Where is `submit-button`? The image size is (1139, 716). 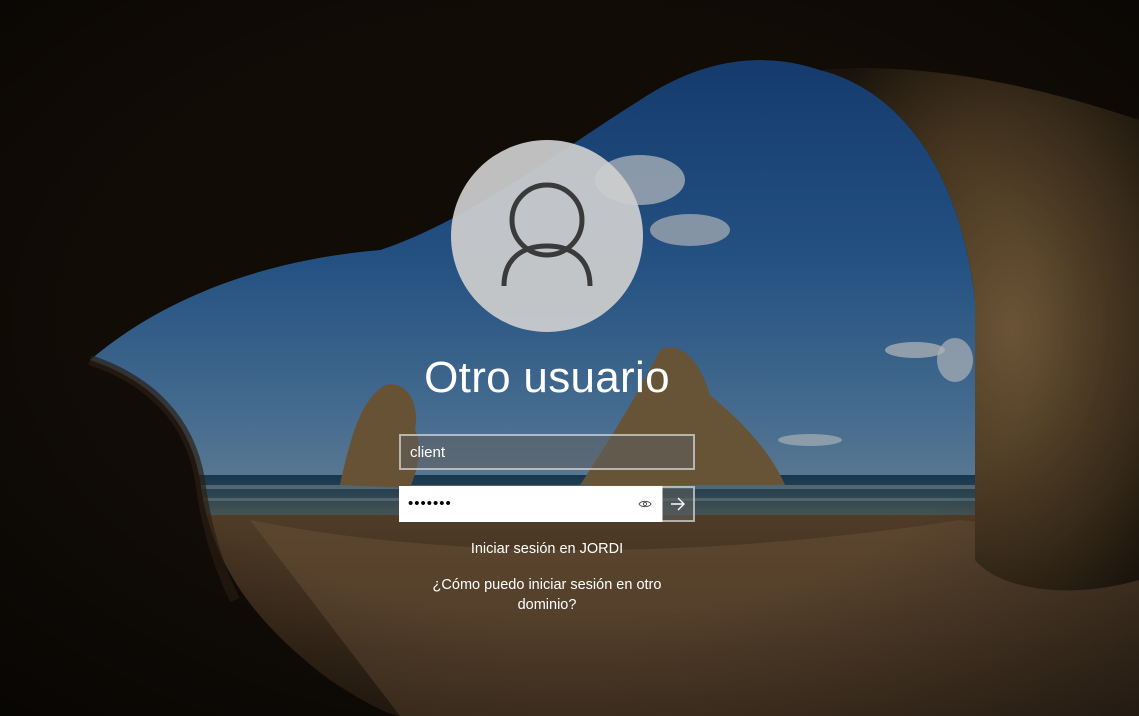
submit-button is located at coordinates (678, 504).